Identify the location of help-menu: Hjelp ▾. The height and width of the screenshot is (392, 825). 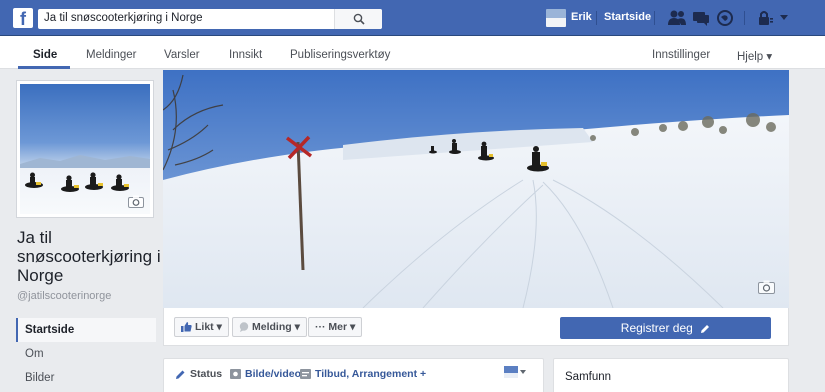
(754, 56).